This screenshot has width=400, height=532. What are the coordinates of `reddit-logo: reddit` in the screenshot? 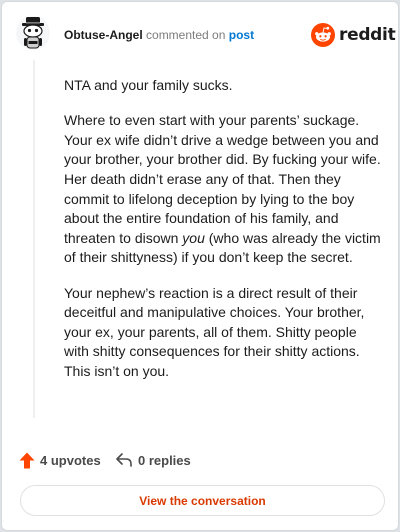 It's located at (353, 35).